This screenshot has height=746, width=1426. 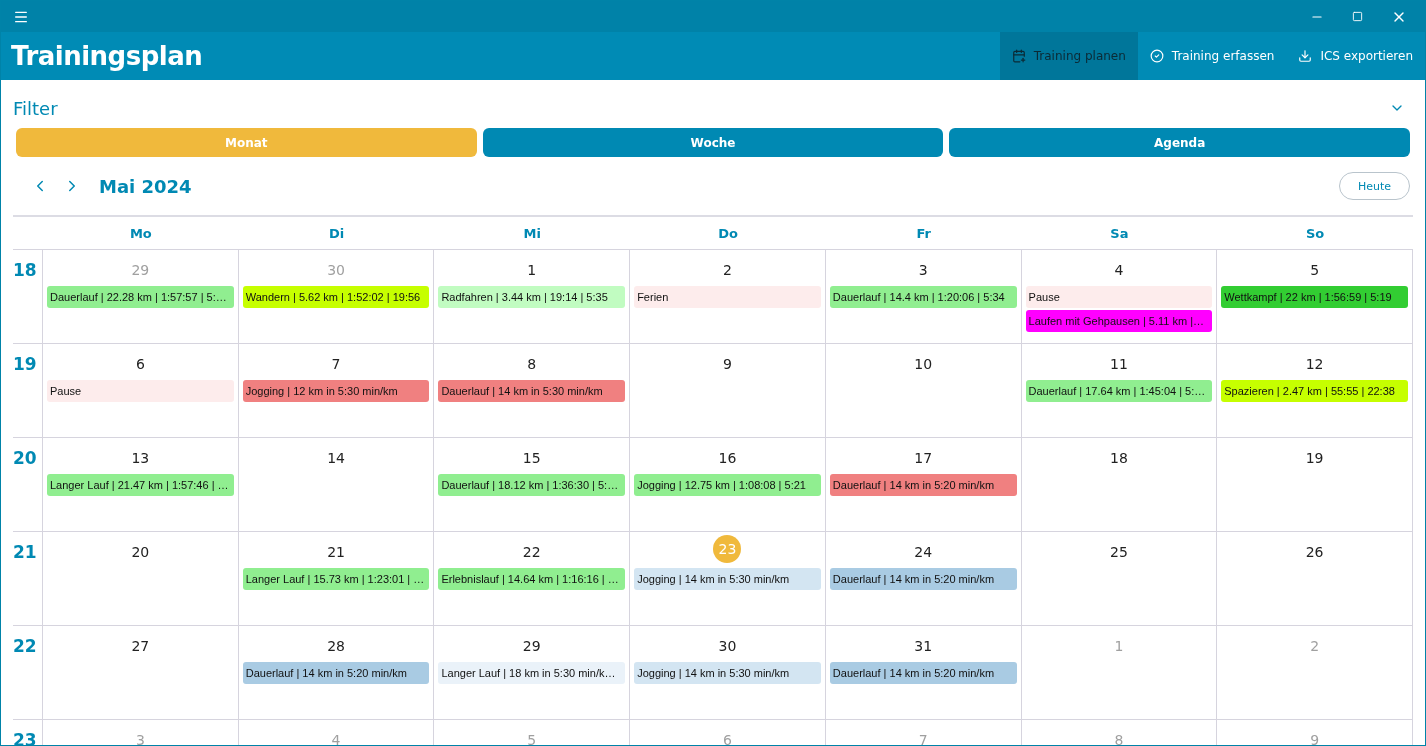 What do you see at coordinates (1315, 646) in the screenshot?
I see `day-number: 2` at bounding box center [1315, 646].